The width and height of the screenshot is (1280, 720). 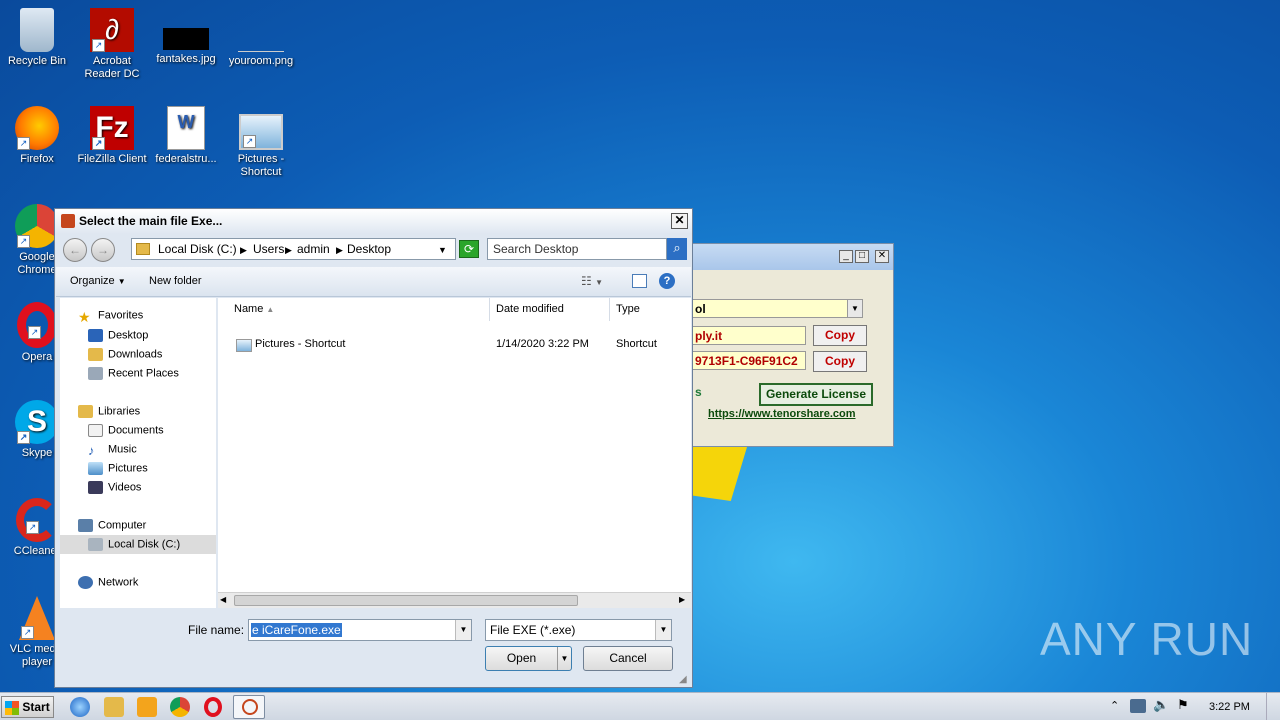 I want to click on show-desktop-button, so click(x=1272, y=706).